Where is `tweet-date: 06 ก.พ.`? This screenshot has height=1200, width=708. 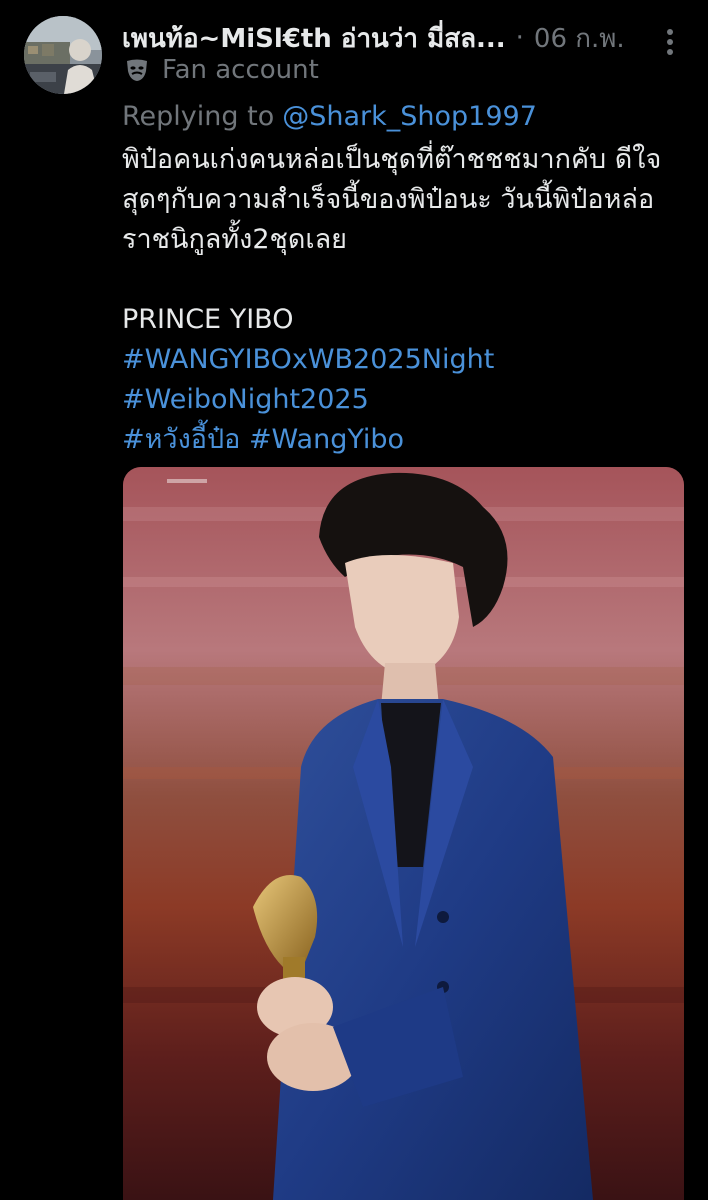 tweet-date: 06 ก.พ. is located at coordinates (579, 38).